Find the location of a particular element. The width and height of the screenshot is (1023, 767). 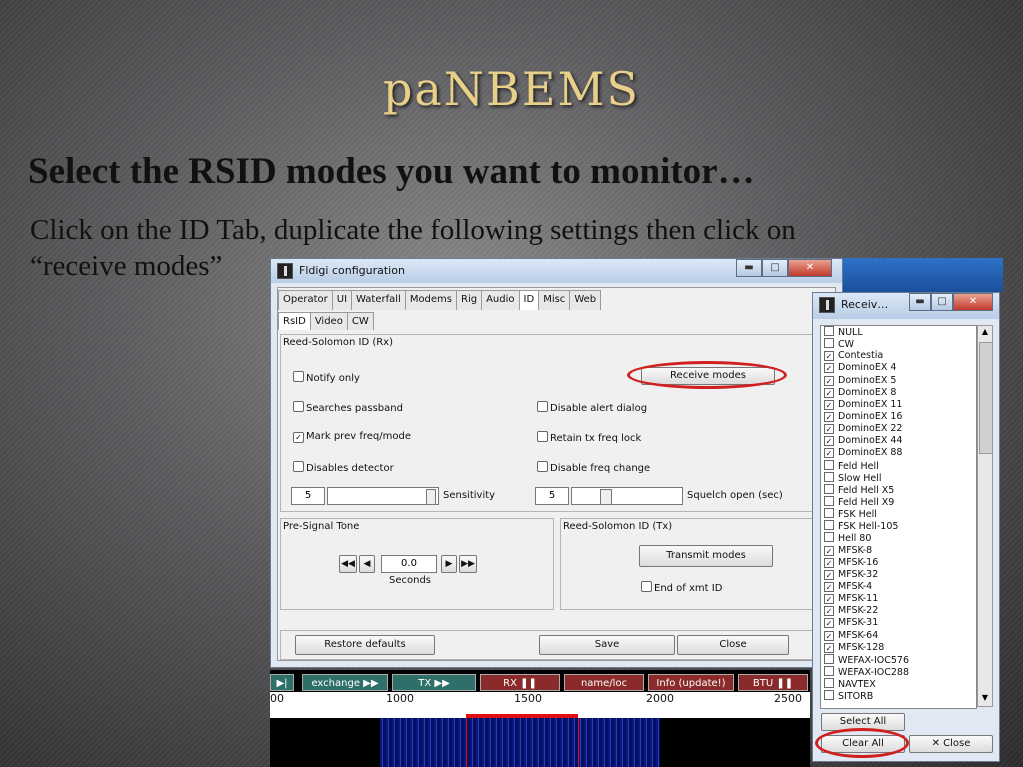

tick-label: 00 is located at coordinates (277, 698).